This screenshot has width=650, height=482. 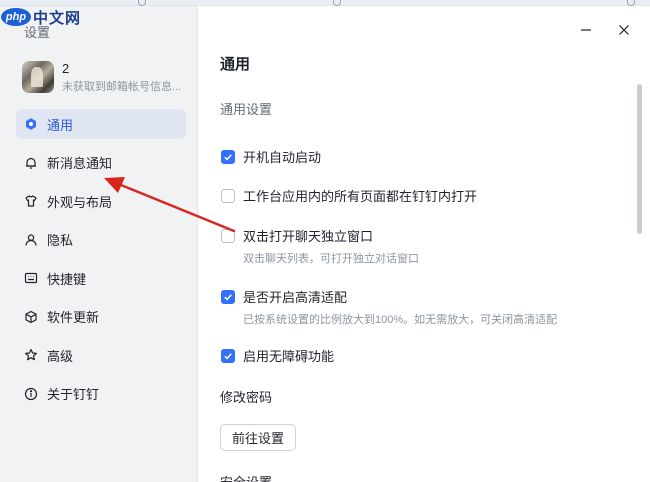 I want to click on sidebar-item-about: 关于钉钉, so click(x=101, y=394).